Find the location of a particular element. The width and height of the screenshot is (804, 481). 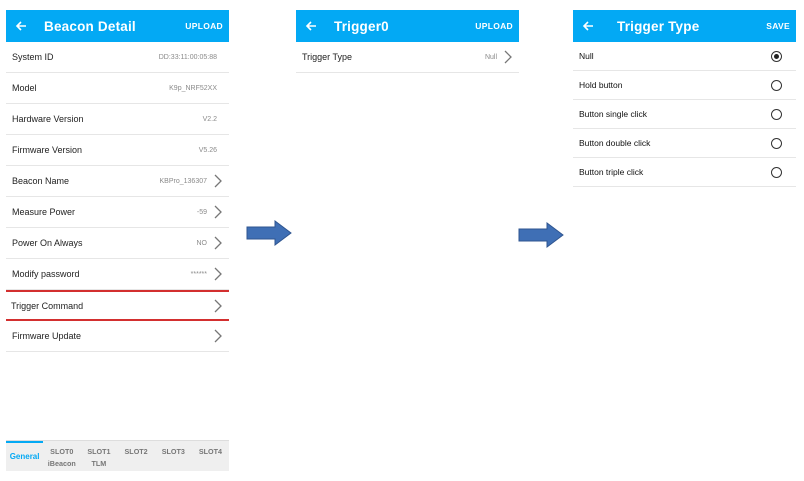

tab-label: SLOT3 is located at coordinates (173, 451).